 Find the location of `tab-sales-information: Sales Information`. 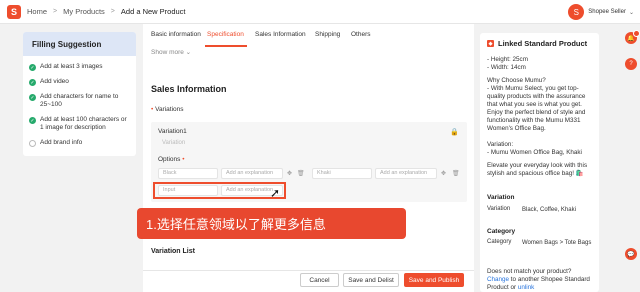

tab-sales-information: Sales Information is located at coordinates (280, 34).